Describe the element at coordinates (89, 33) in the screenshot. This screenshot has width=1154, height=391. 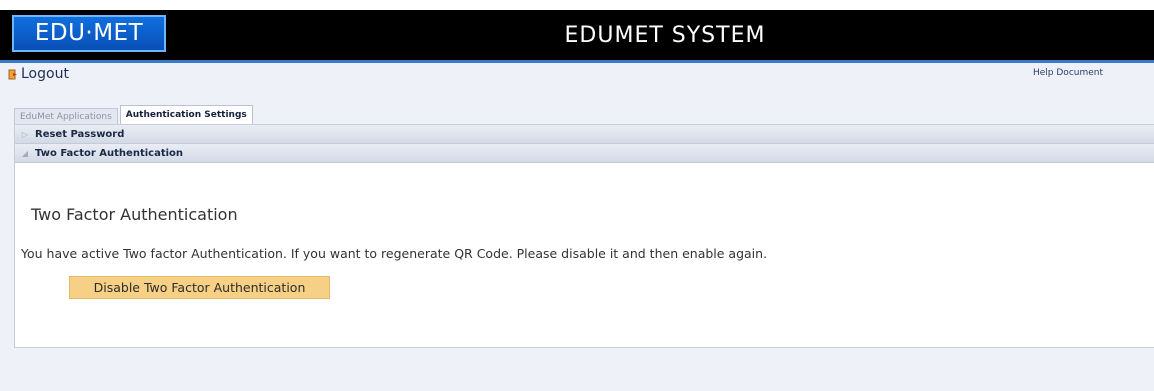
I see `edumet-logo: EDU·MET` at that location.